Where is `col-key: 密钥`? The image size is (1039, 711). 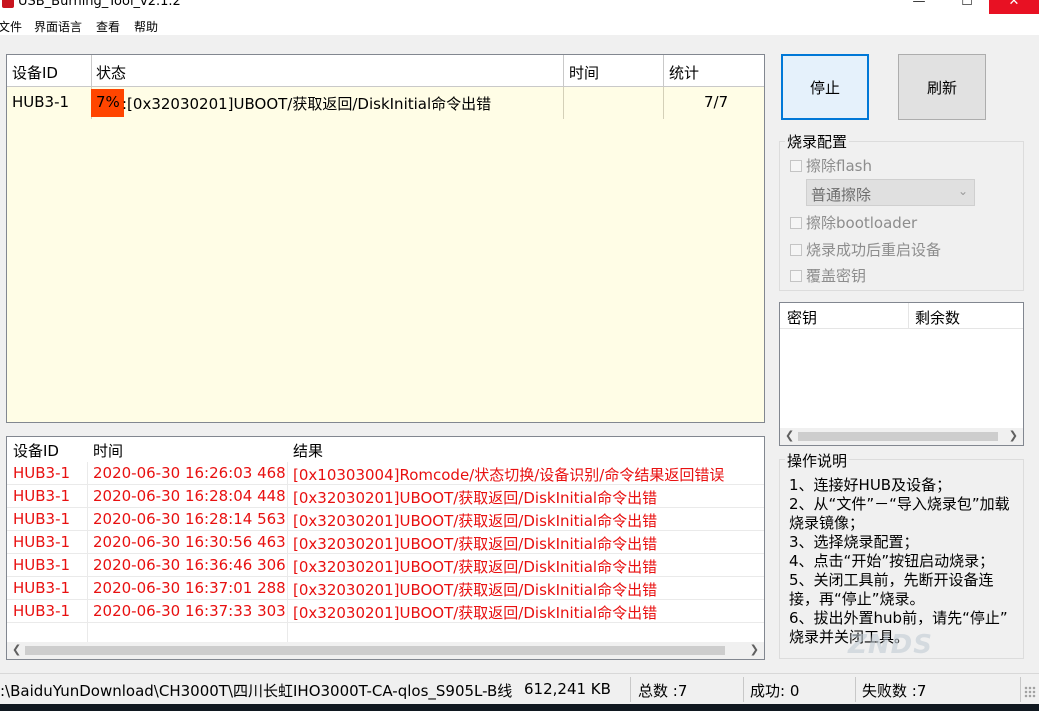 col-key: 密钥 is located at coordinates (802, 317).